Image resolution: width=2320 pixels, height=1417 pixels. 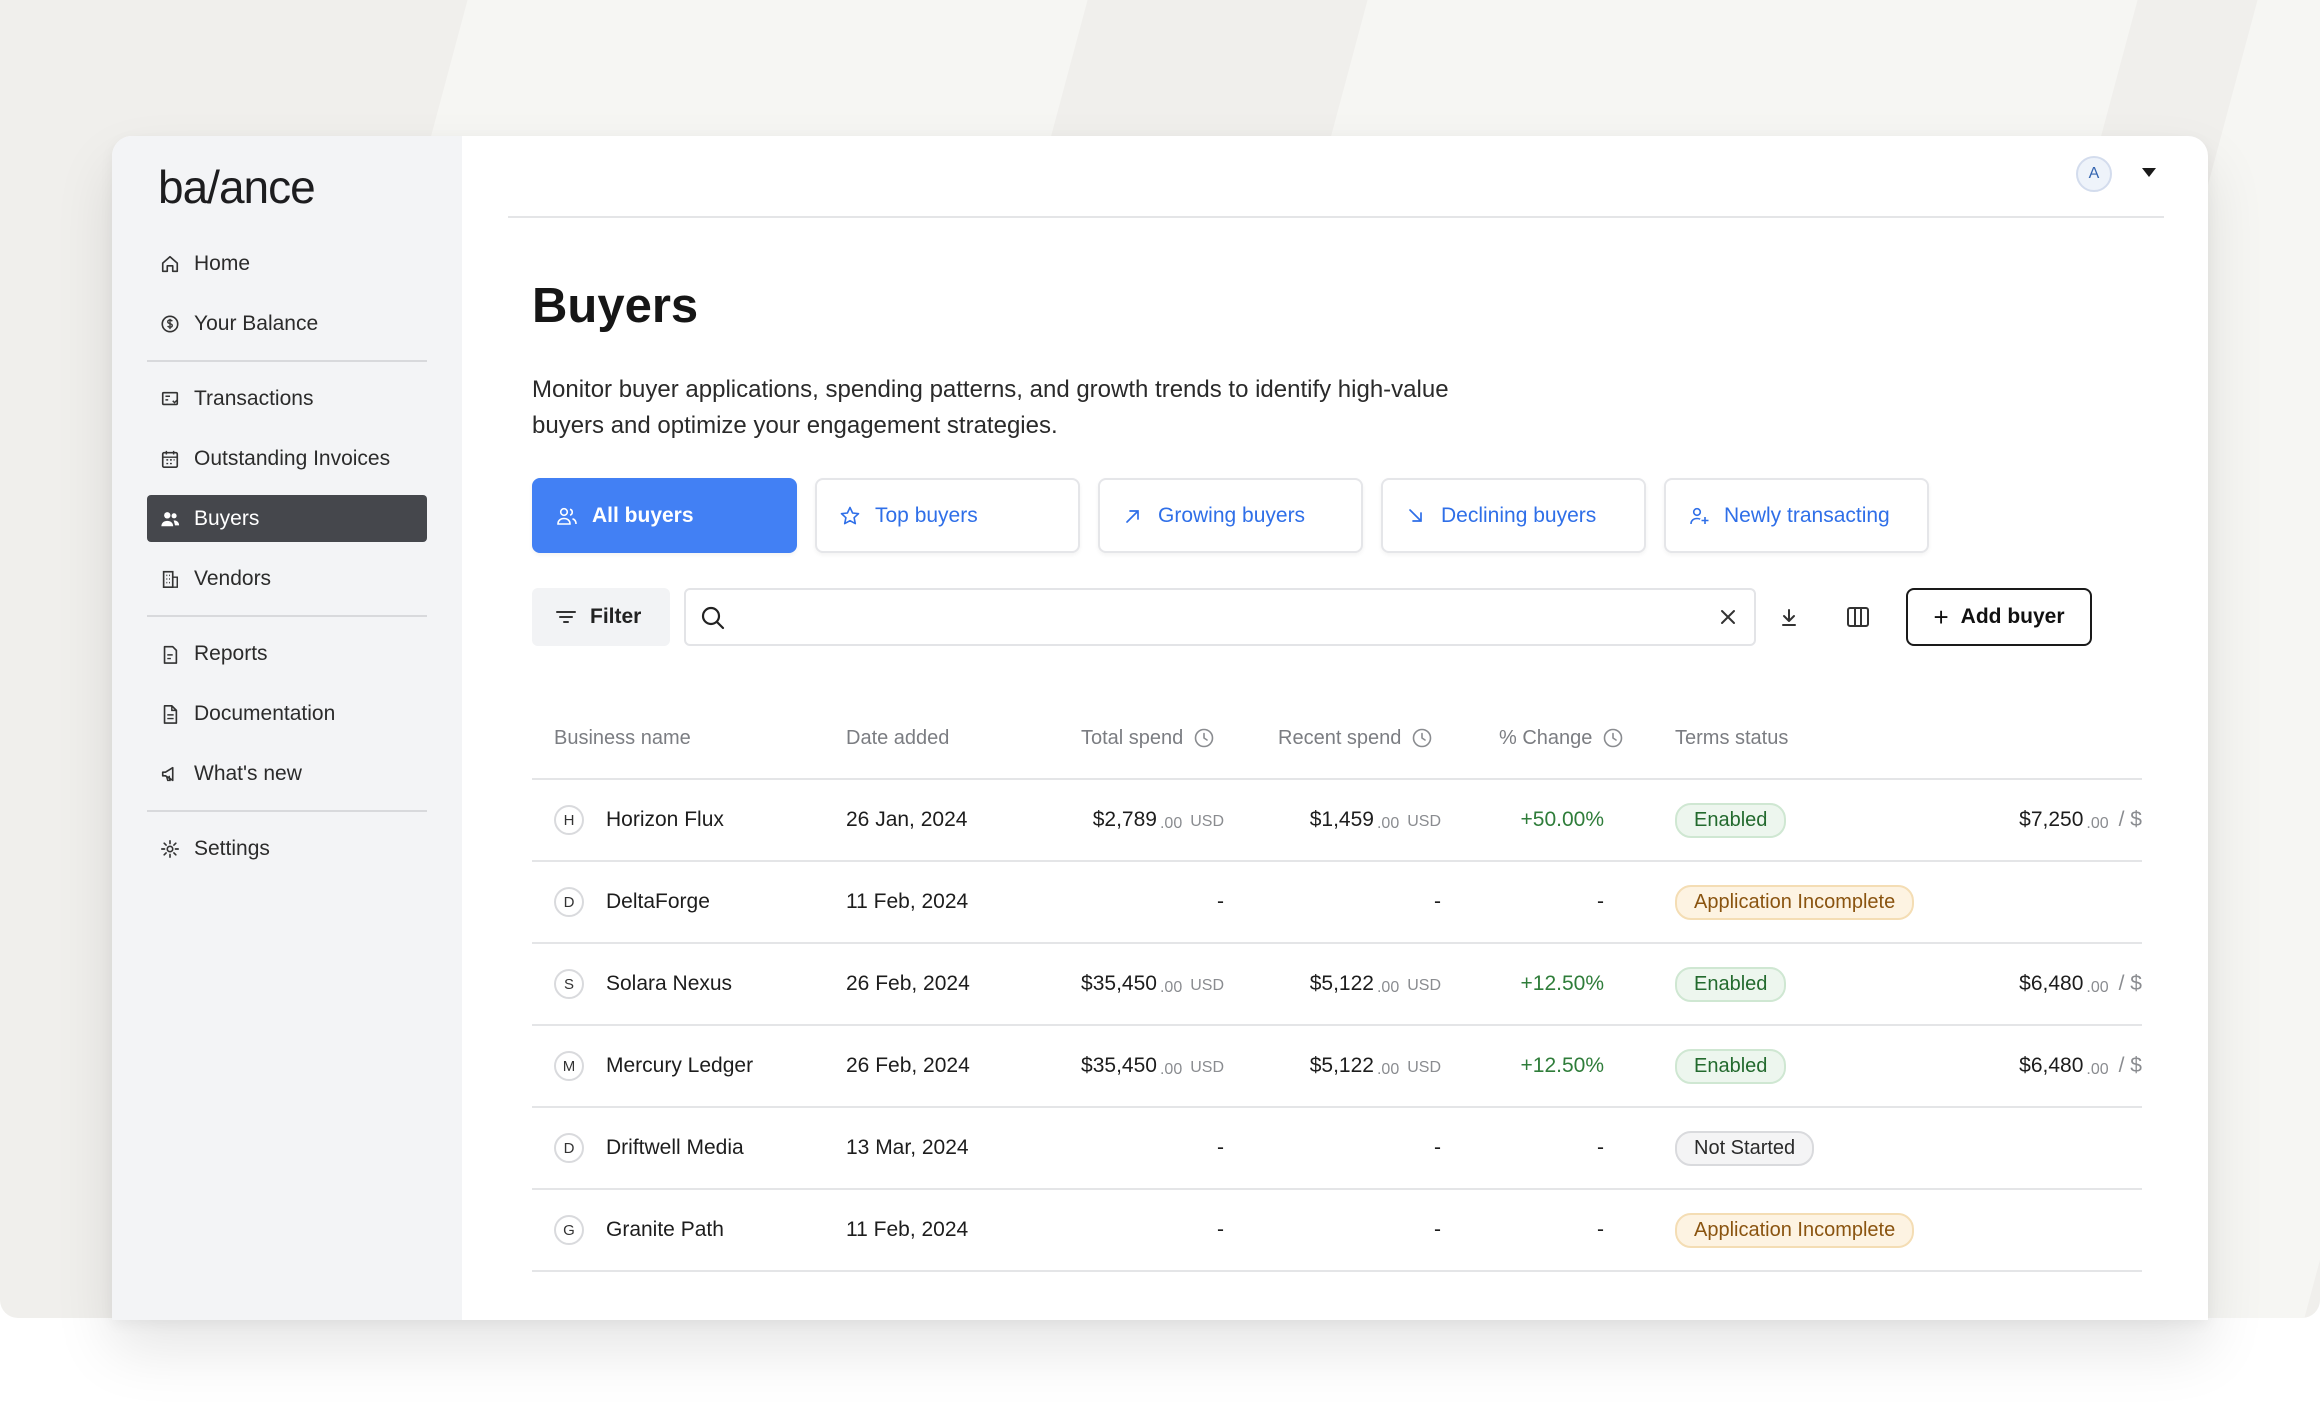 I want to click on tab-label: All buyers, so click(x=643, y=515).